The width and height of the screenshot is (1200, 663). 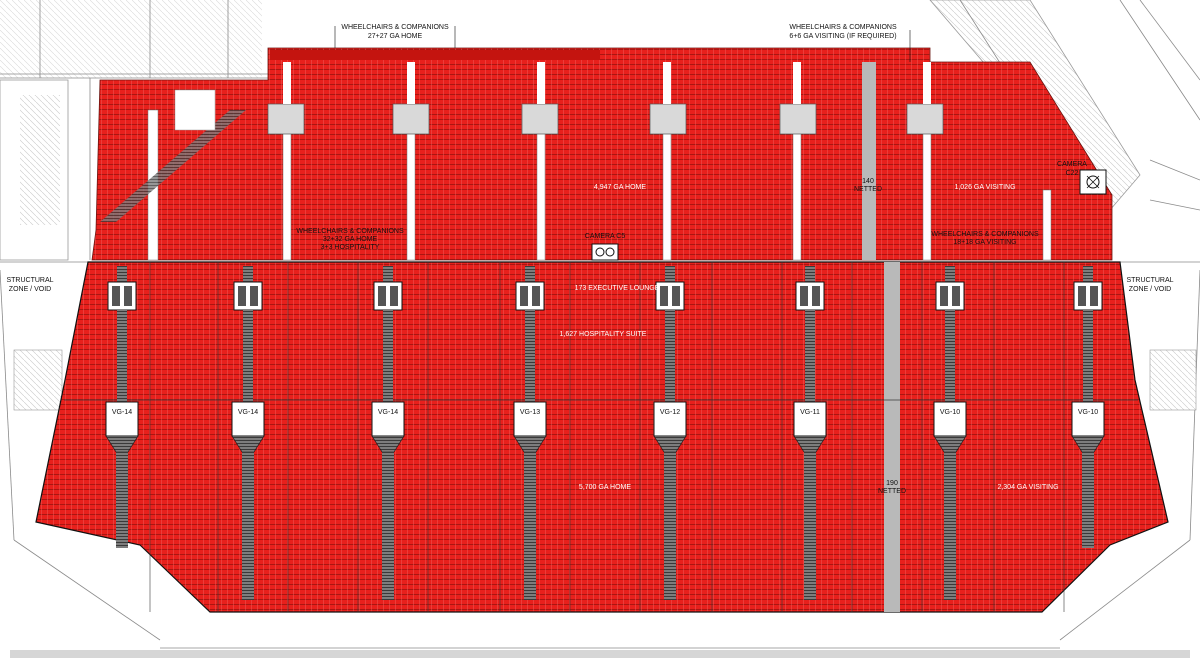 What do you see at coordinates (1150, 289) in the screenshot?
I see `structural-right-line2: ZONE / VOID` at bounding box center [1150, 289].